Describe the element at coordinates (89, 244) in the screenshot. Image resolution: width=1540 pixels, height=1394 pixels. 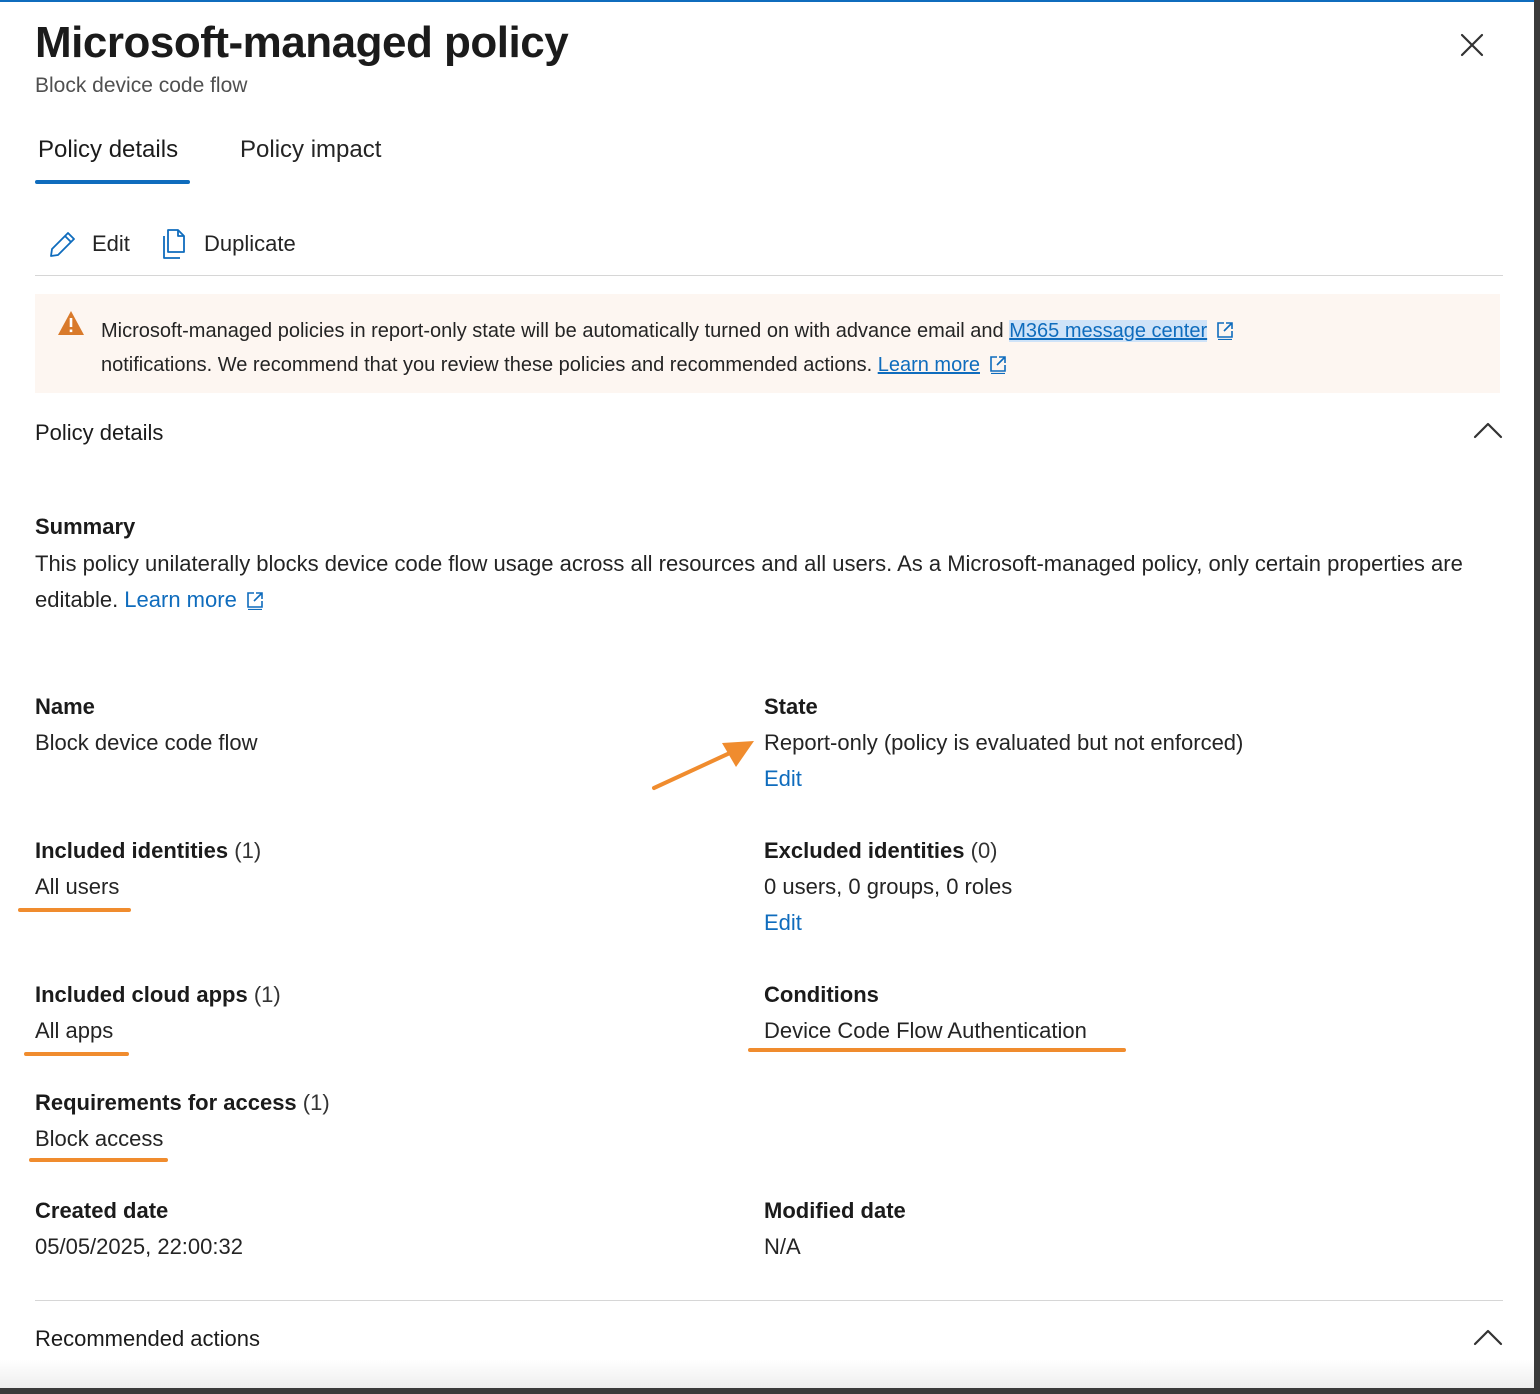
I see `edit-button: Edit` at that location.